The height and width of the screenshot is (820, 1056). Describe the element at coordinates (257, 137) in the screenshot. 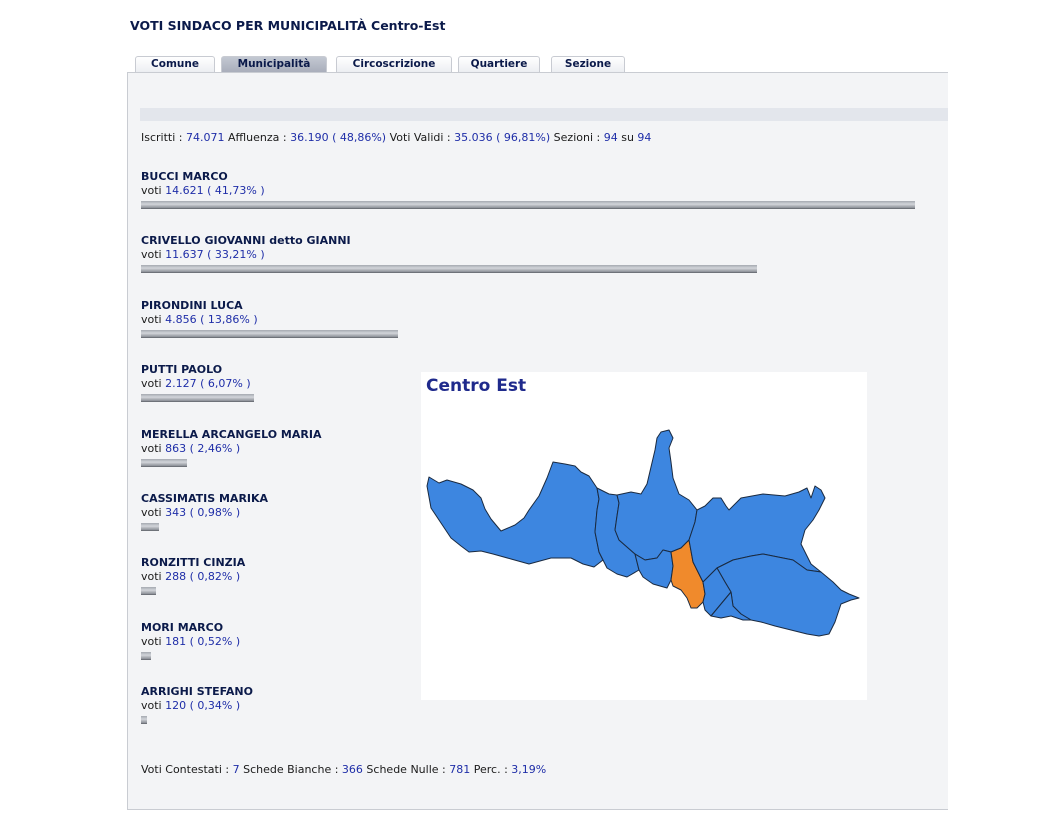

I see `affluenza-label: Affluenza :` at that location.